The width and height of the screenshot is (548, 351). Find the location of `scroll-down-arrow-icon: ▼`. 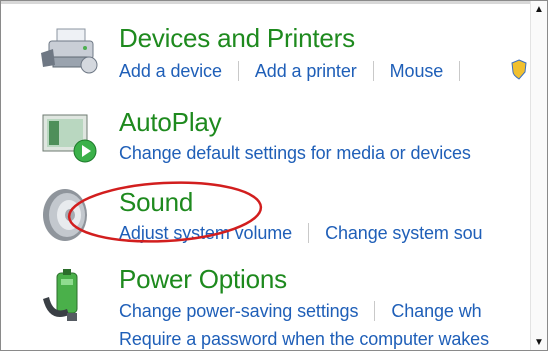

scroll-down-arrow-icon: ▼ is located at coordinates (539, 343).